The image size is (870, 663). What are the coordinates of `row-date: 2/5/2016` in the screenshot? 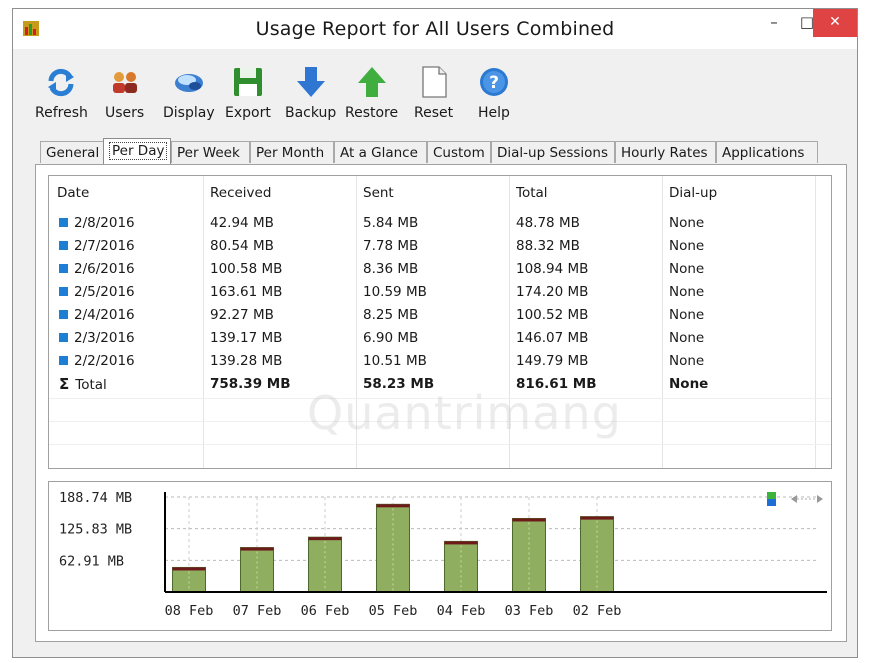 It's located at (104, 292).